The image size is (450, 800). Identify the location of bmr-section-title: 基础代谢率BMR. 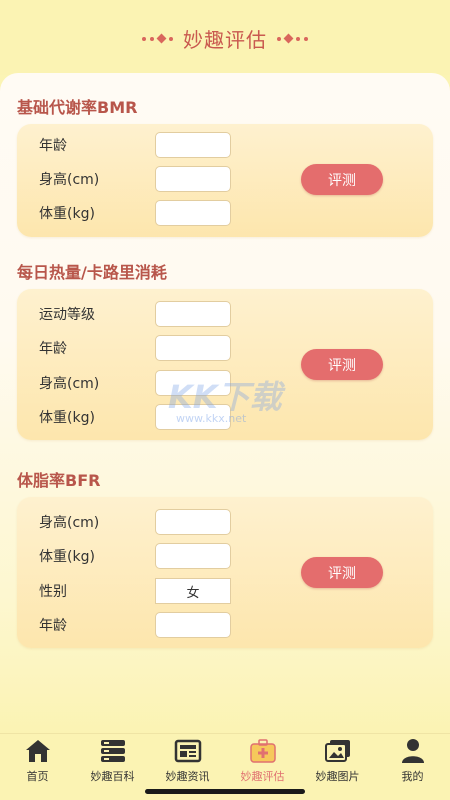
(77, 107).